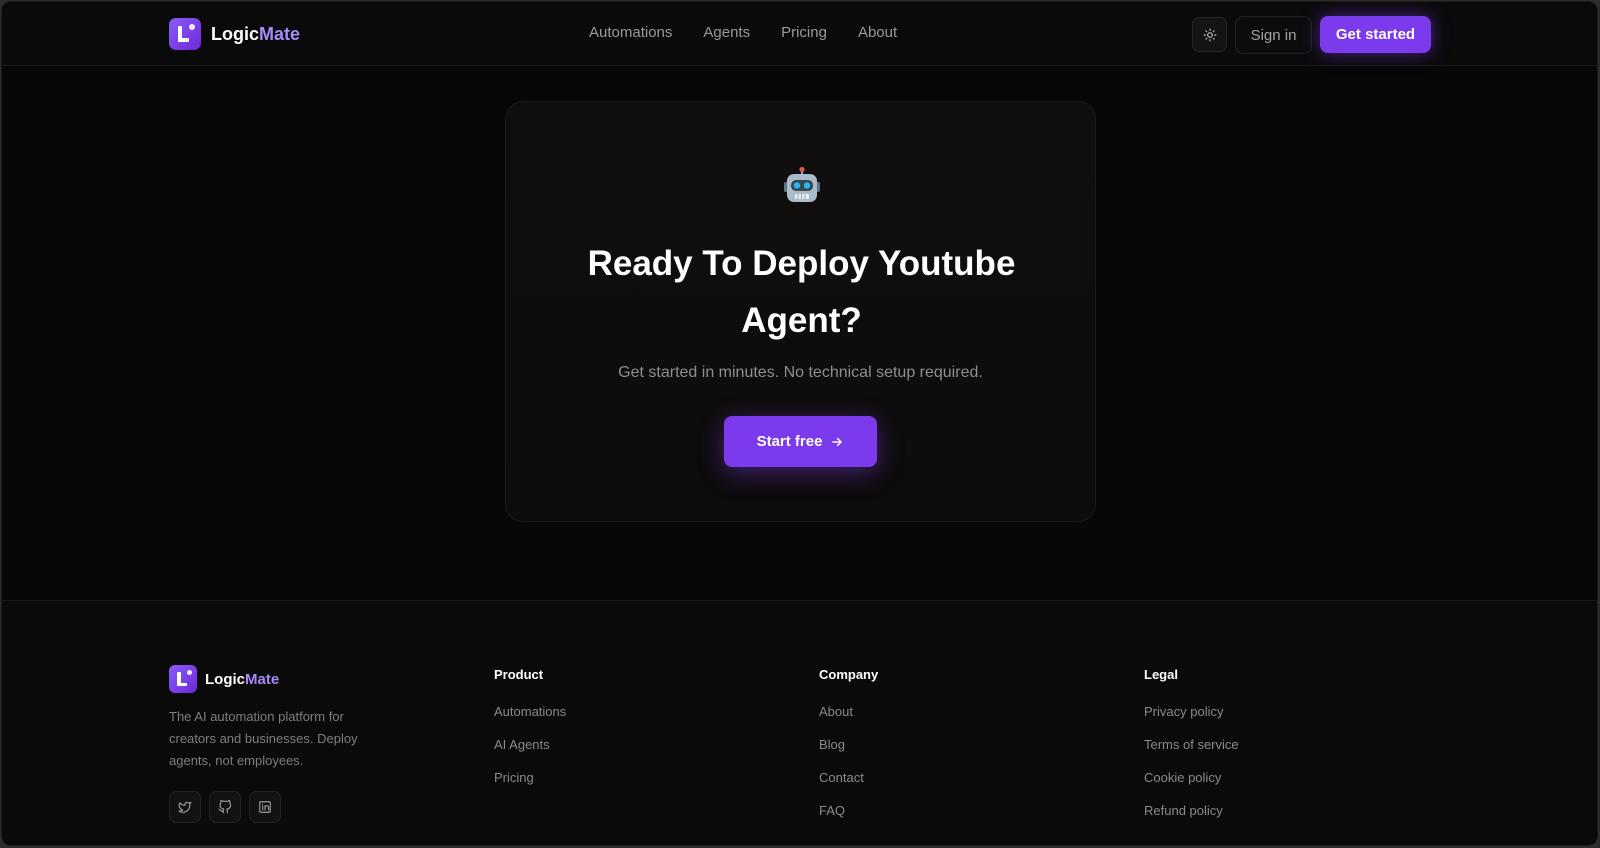 This screenshot has width=1600, height=848. Describe the element at coordinates (530, 777) in the screenshot. I see `footer-link-pricing: Pricing` at that location.